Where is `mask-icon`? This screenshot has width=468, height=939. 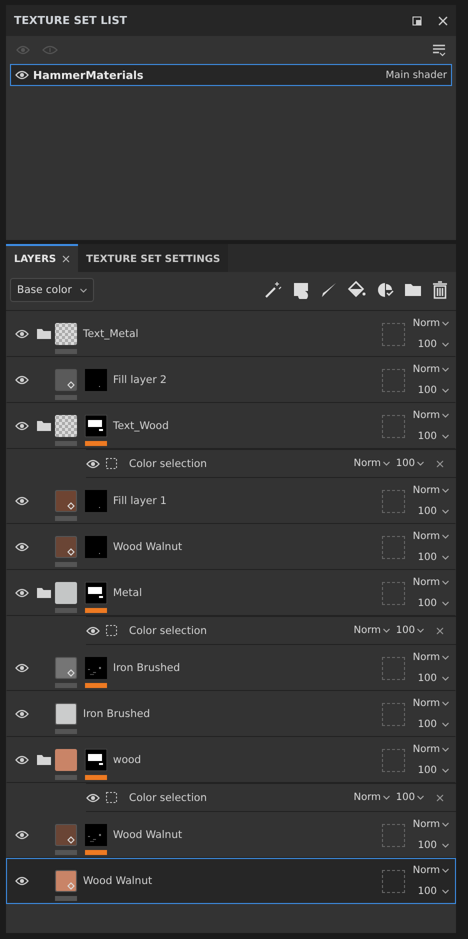 mask-icon is located at coordinates (385, 290).